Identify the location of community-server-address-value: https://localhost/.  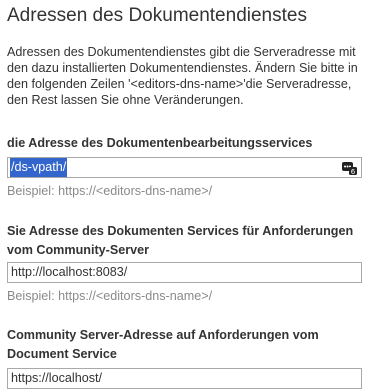
(57, 378).